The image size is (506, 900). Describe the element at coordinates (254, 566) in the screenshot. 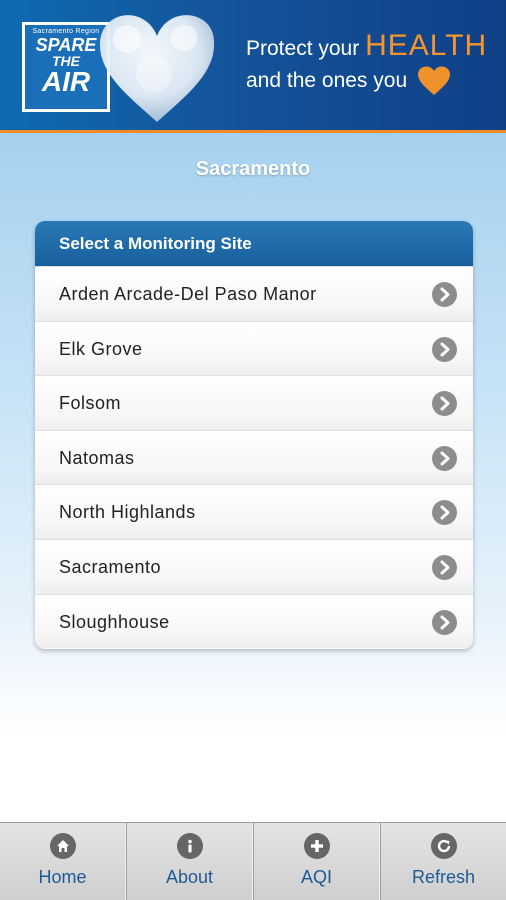

I see `site-item-sacramento: Sacramento` at that location.